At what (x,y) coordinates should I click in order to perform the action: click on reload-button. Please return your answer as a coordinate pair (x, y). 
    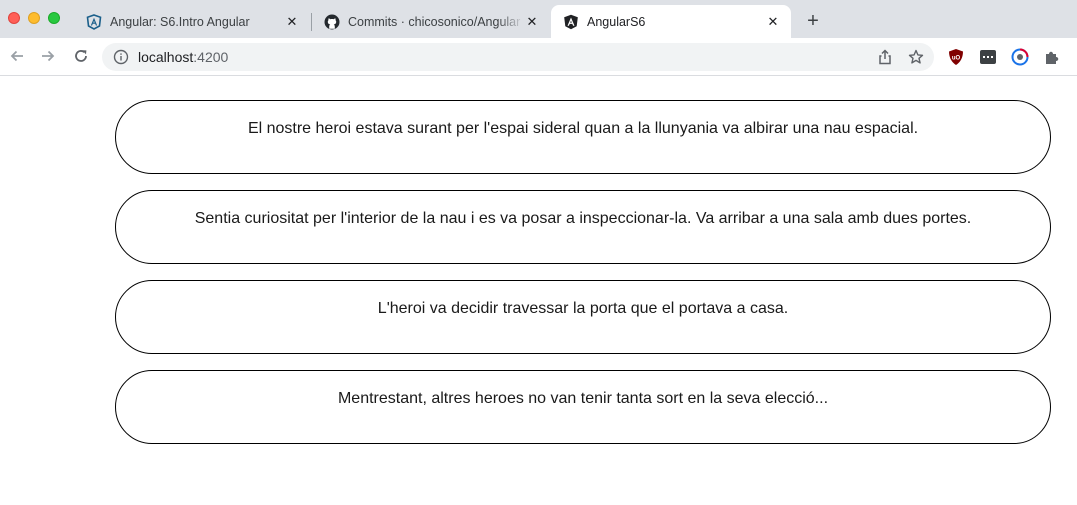
    Looking at the image, I should click on (81, 56).